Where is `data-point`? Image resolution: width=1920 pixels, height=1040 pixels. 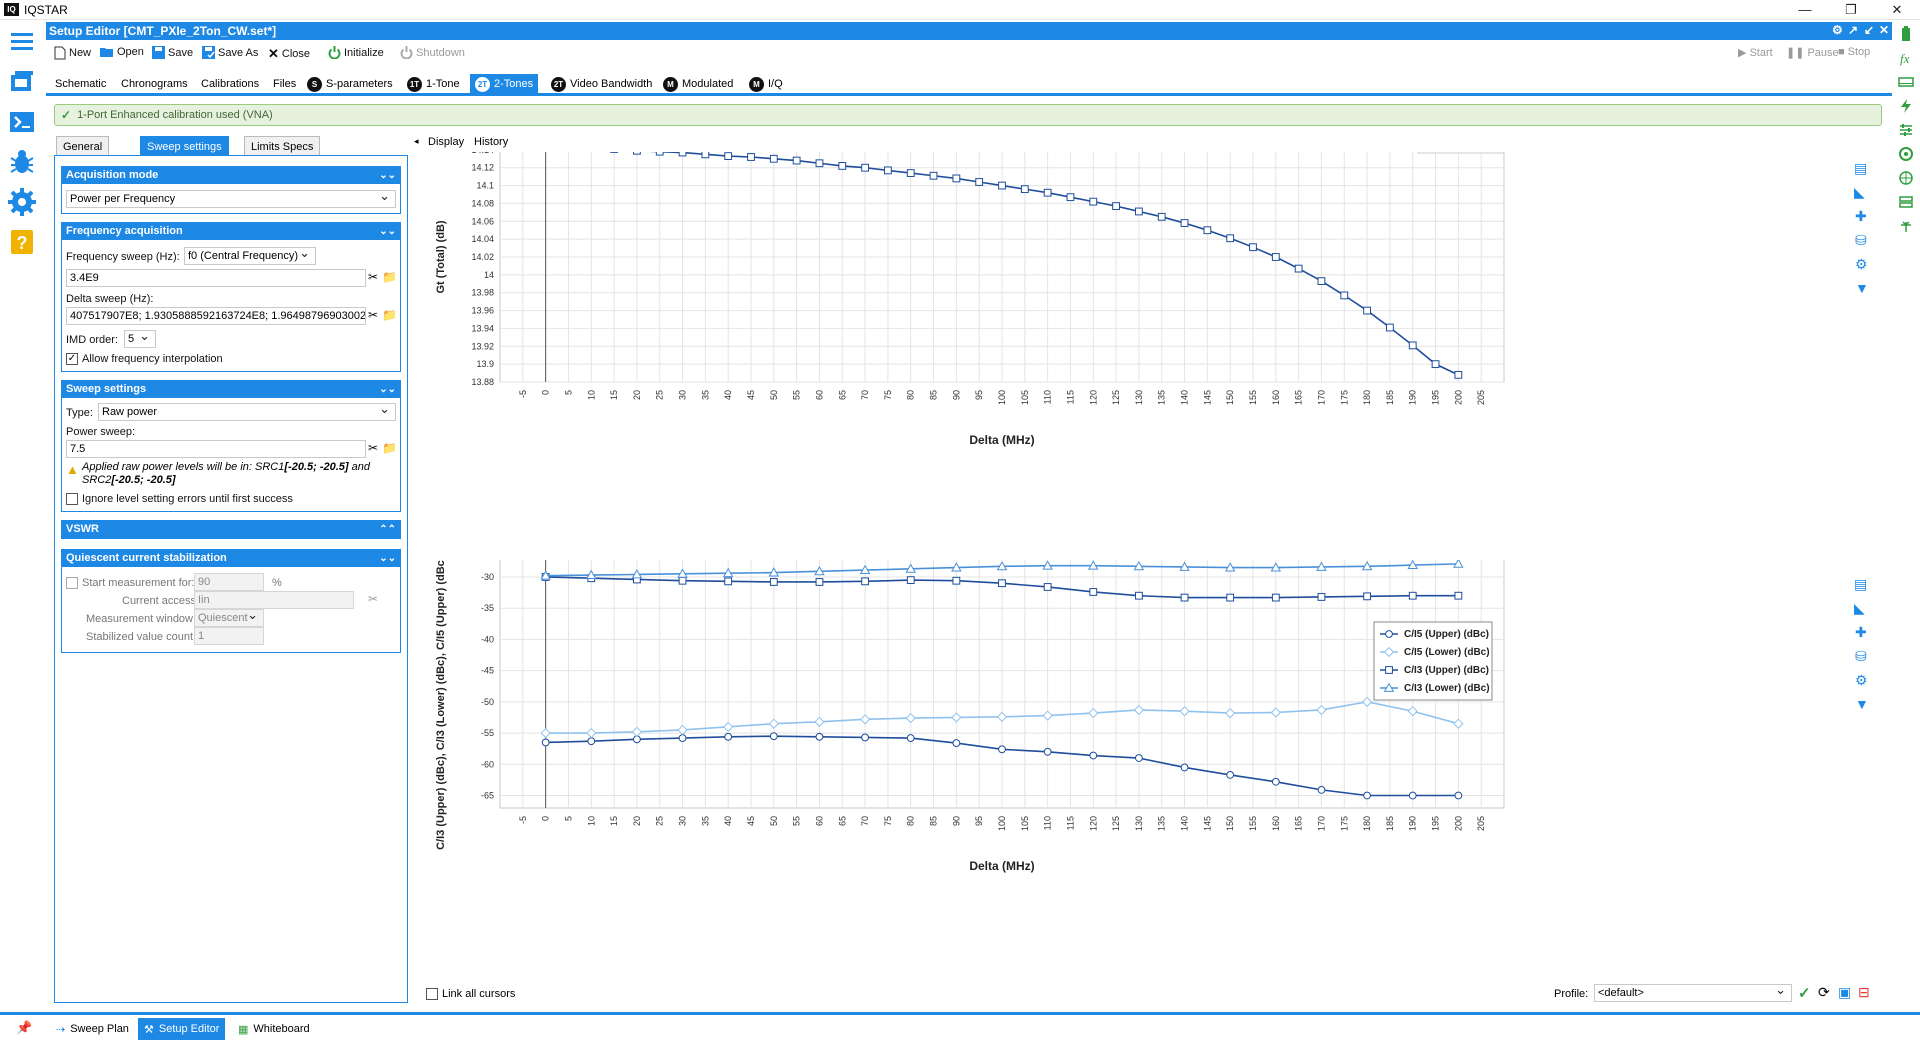
data-point is located at coordinates (1275, 597).